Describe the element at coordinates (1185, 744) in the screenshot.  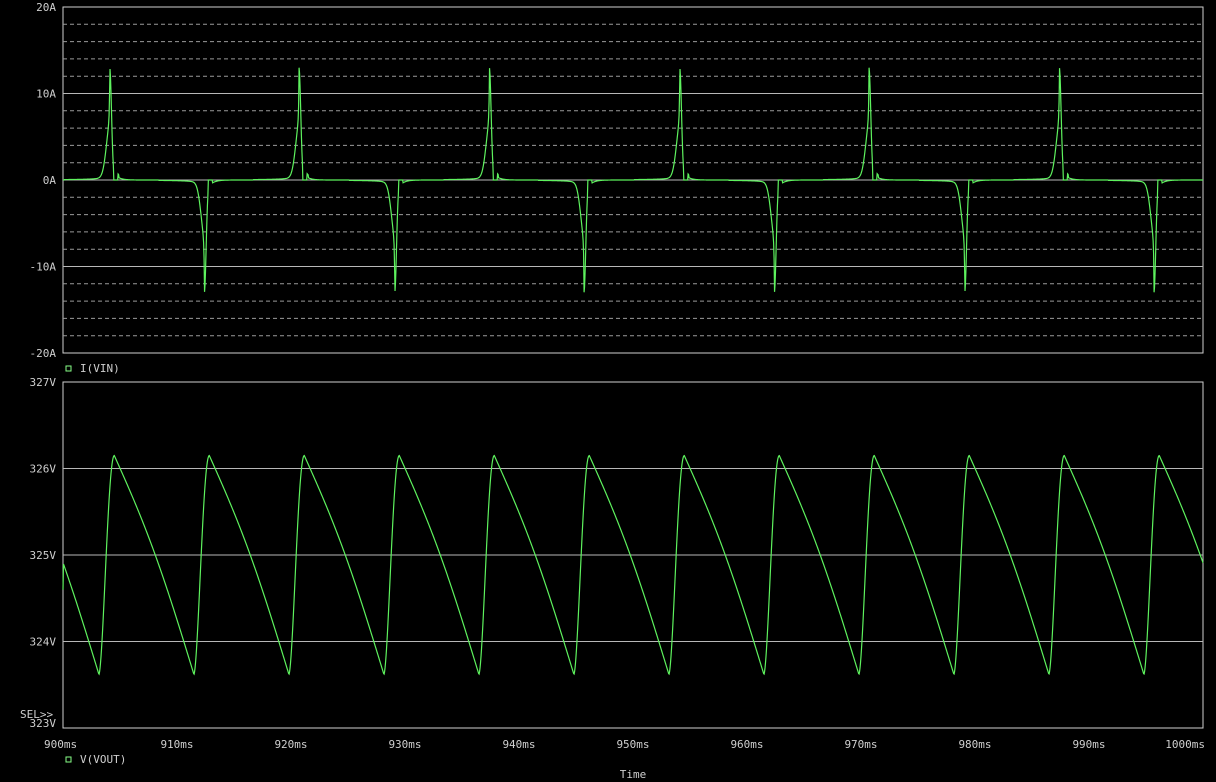
I see `x-tick-label: 1000ms` at that location.